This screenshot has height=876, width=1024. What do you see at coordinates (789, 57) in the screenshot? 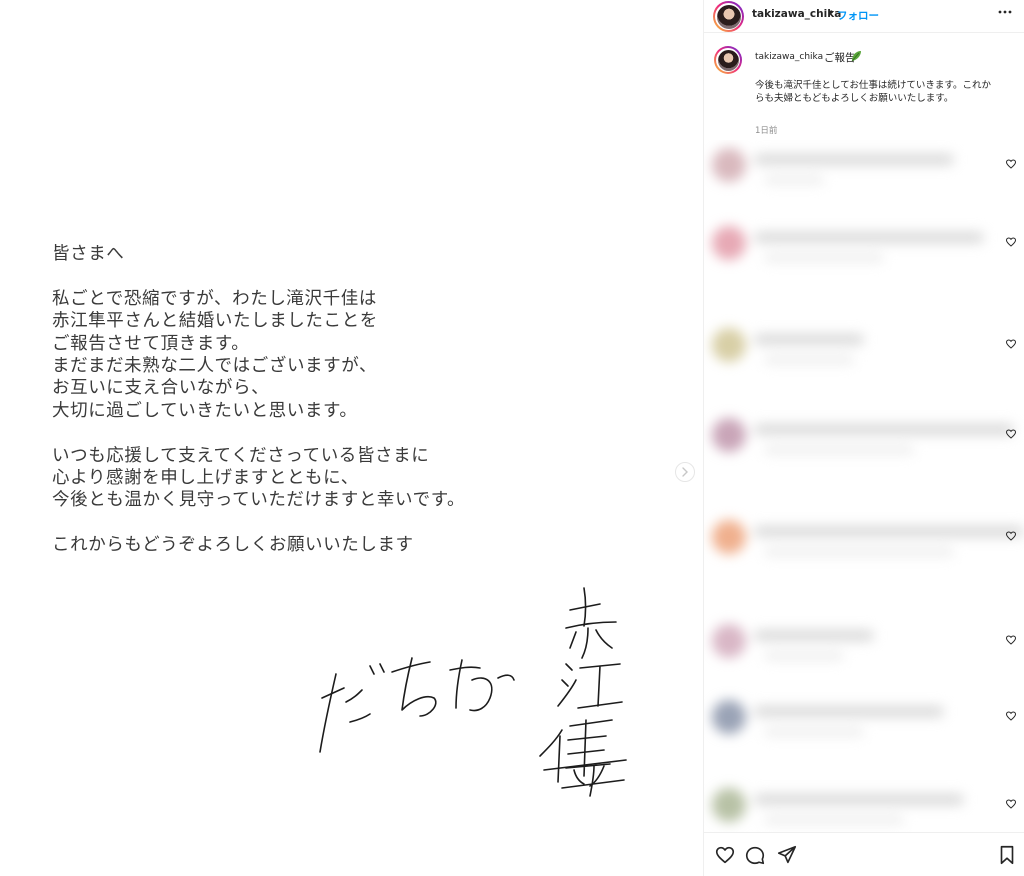
I see `caption-username: takizawa_chika` at bounding box center [789, 57].